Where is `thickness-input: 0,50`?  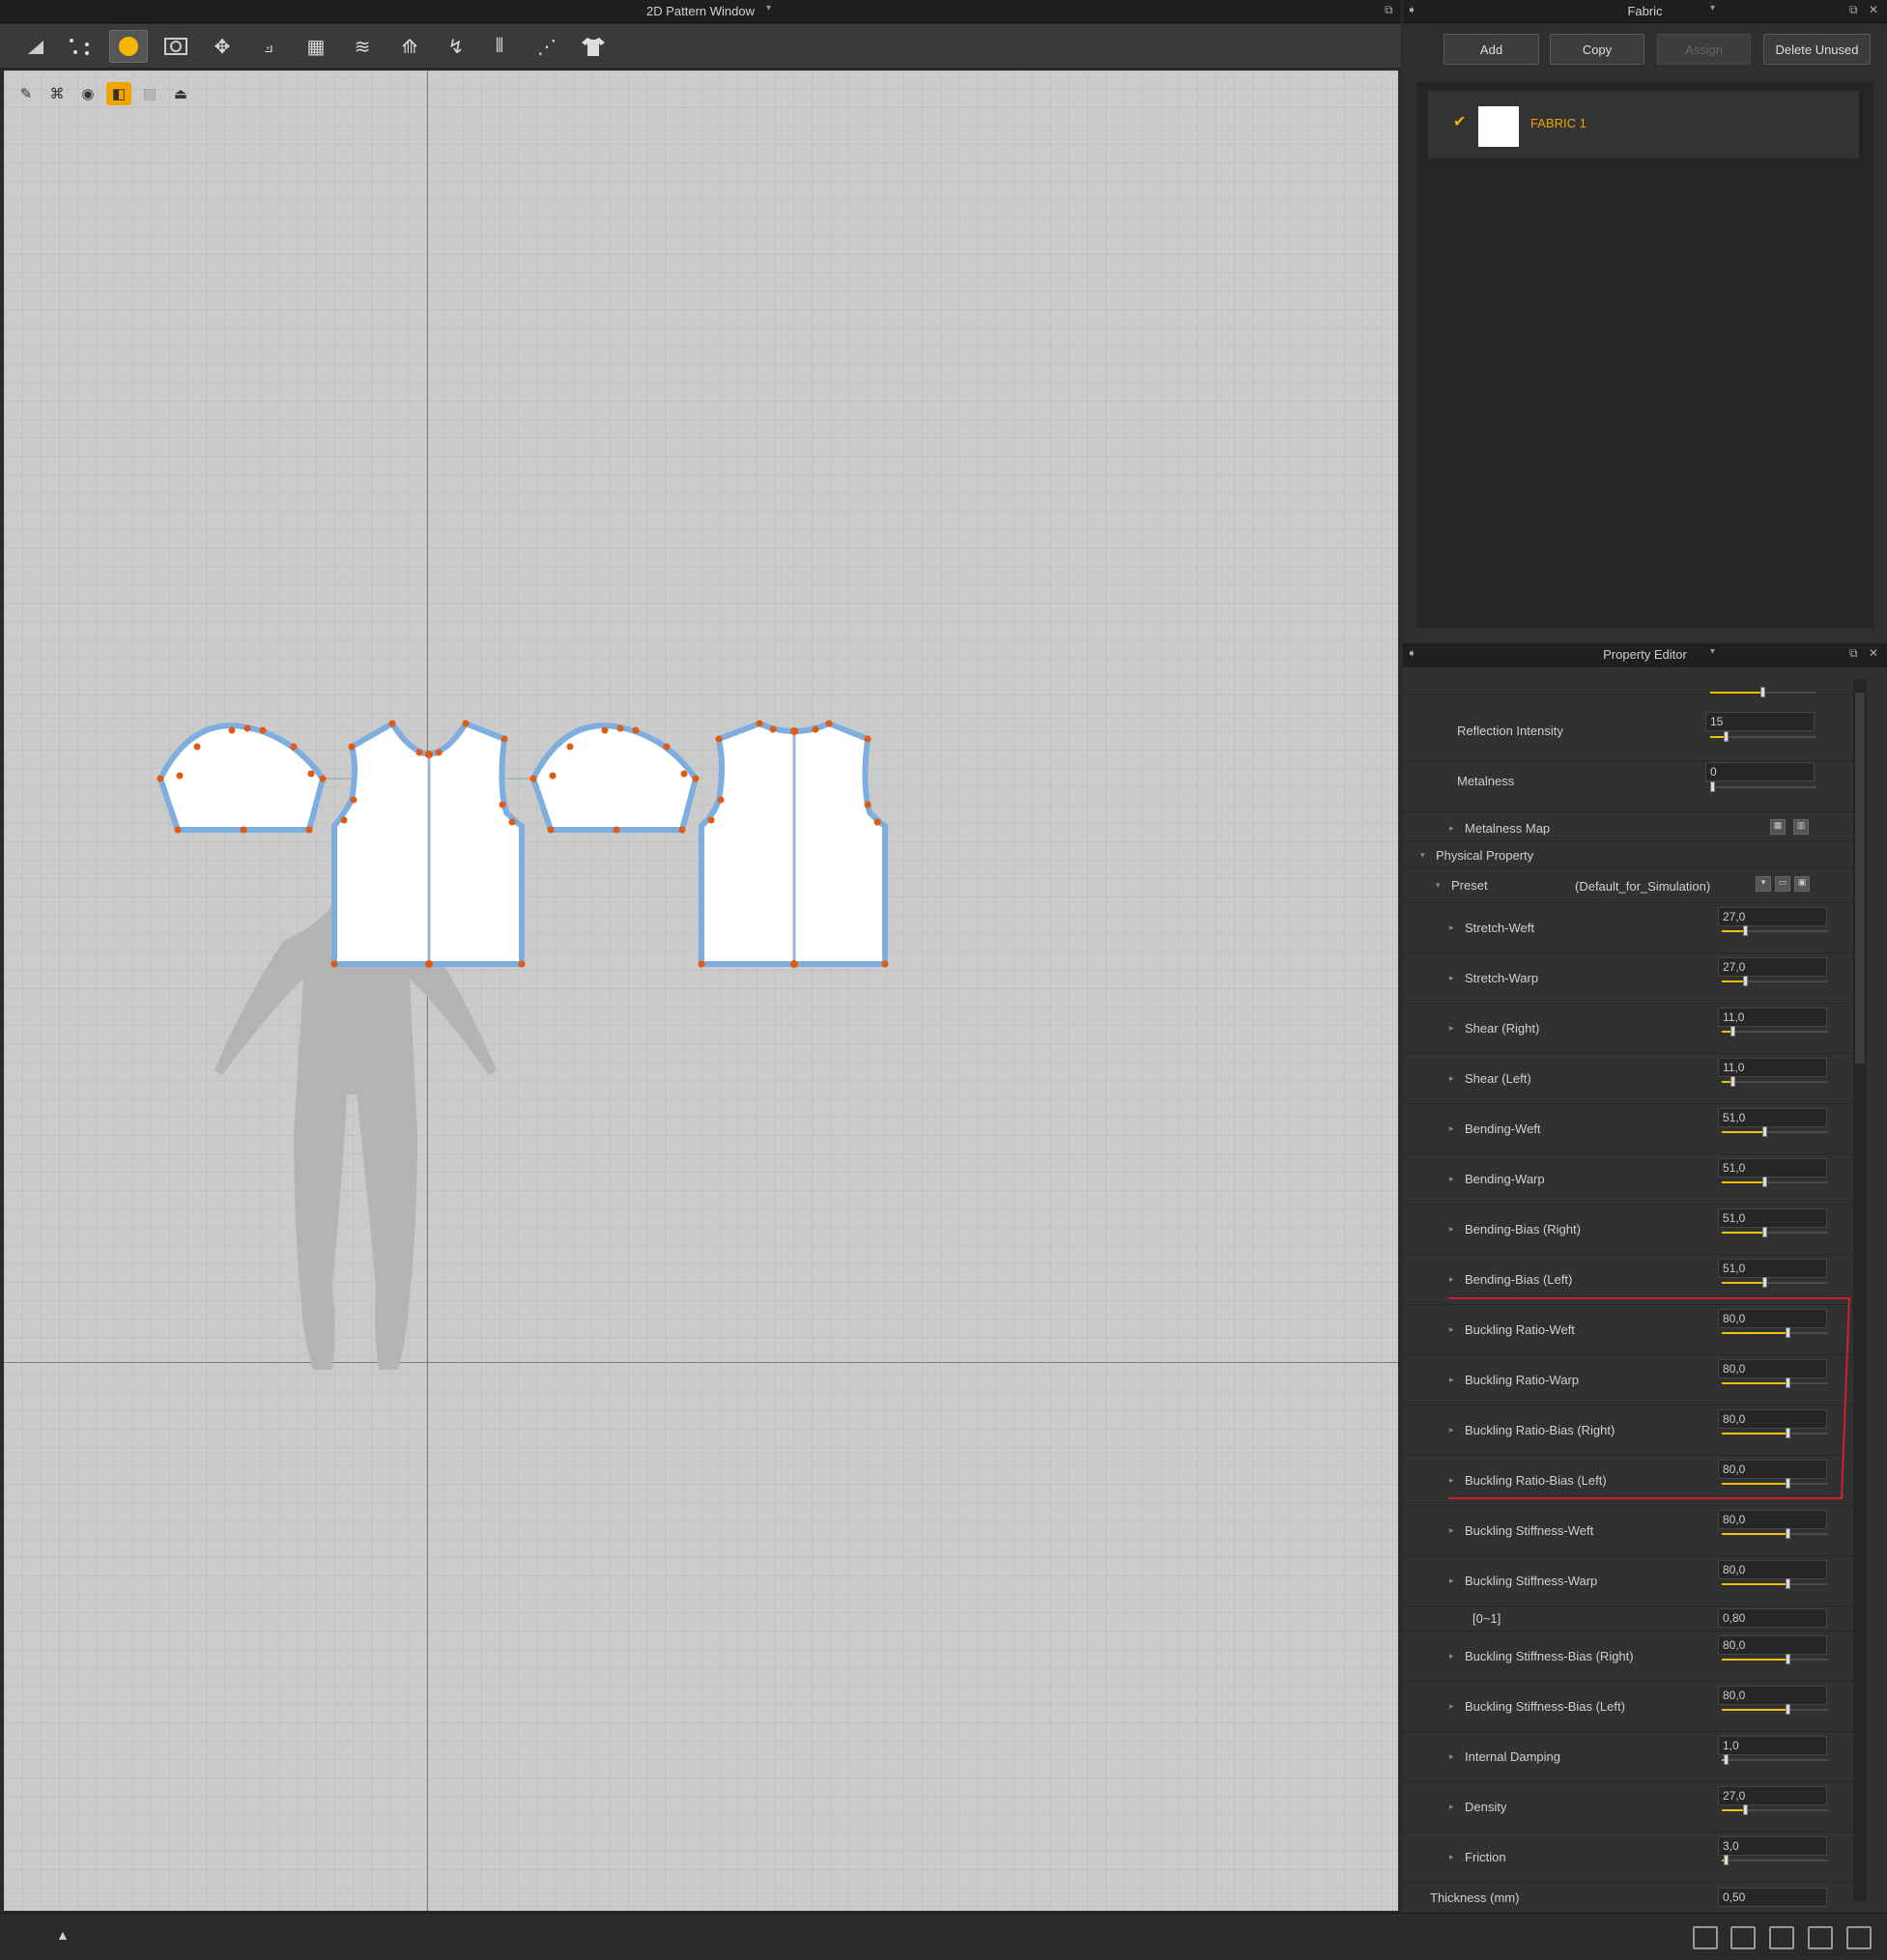
thickness-input: 0,50 is located at coordinates (1773, 1898).